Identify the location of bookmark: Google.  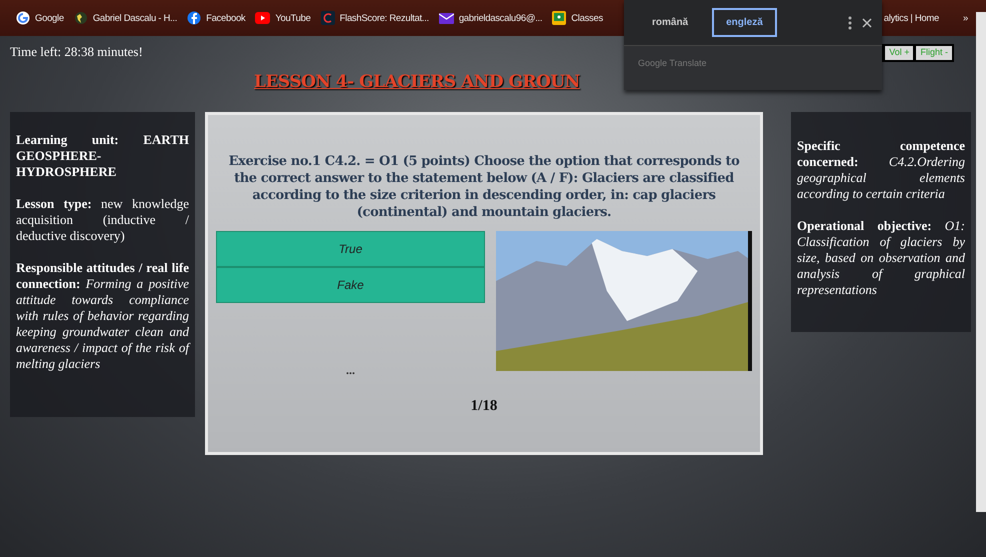
(40, 18).